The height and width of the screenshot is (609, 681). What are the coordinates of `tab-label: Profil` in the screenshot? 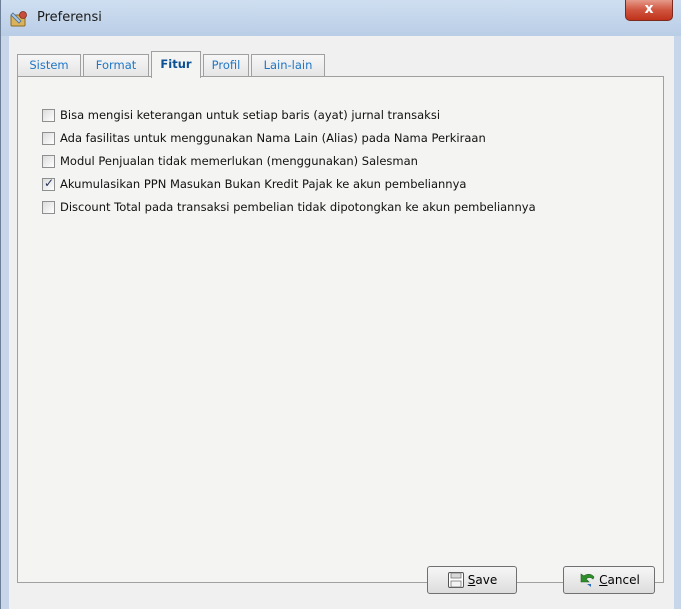 It's located at (226, 65).